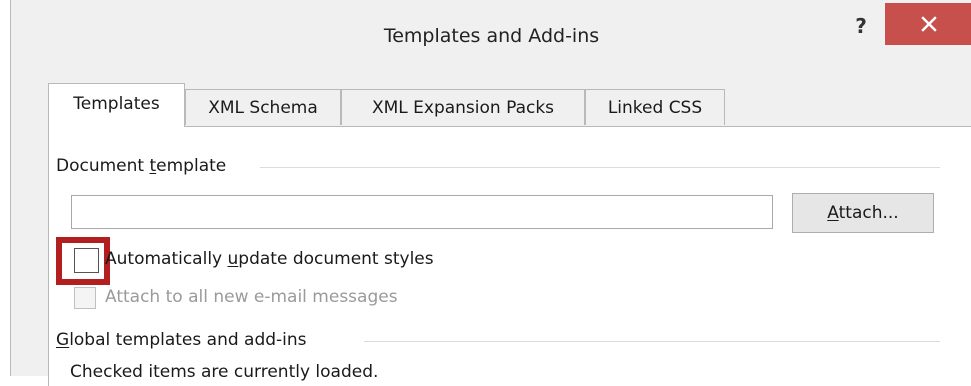 Image resolution: width=971 pixels, height=386 pixels. I want to click on tab-xml-schema: XML Schema, so click(263, 107).